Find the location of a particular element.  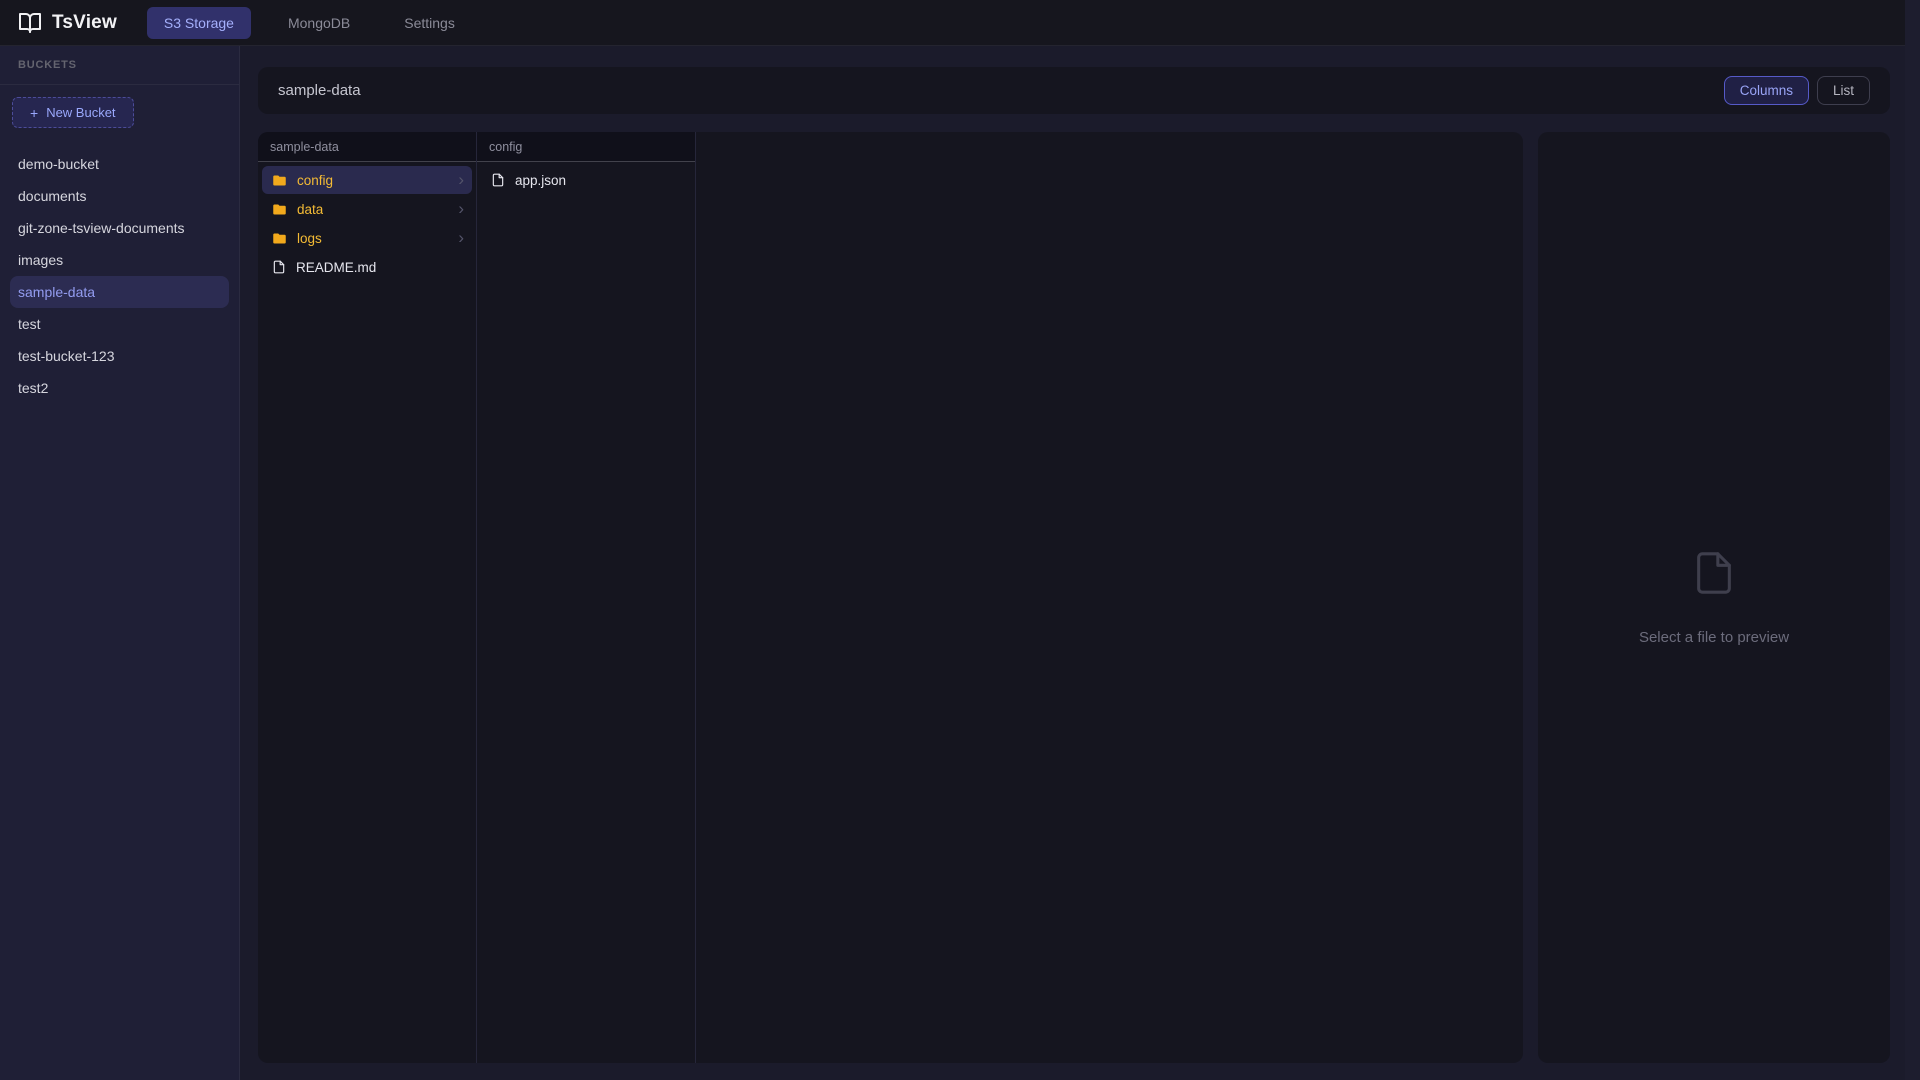

sidebar-item-test-bucket-123: test-bucket-123 is located at coordinates (119, 356).